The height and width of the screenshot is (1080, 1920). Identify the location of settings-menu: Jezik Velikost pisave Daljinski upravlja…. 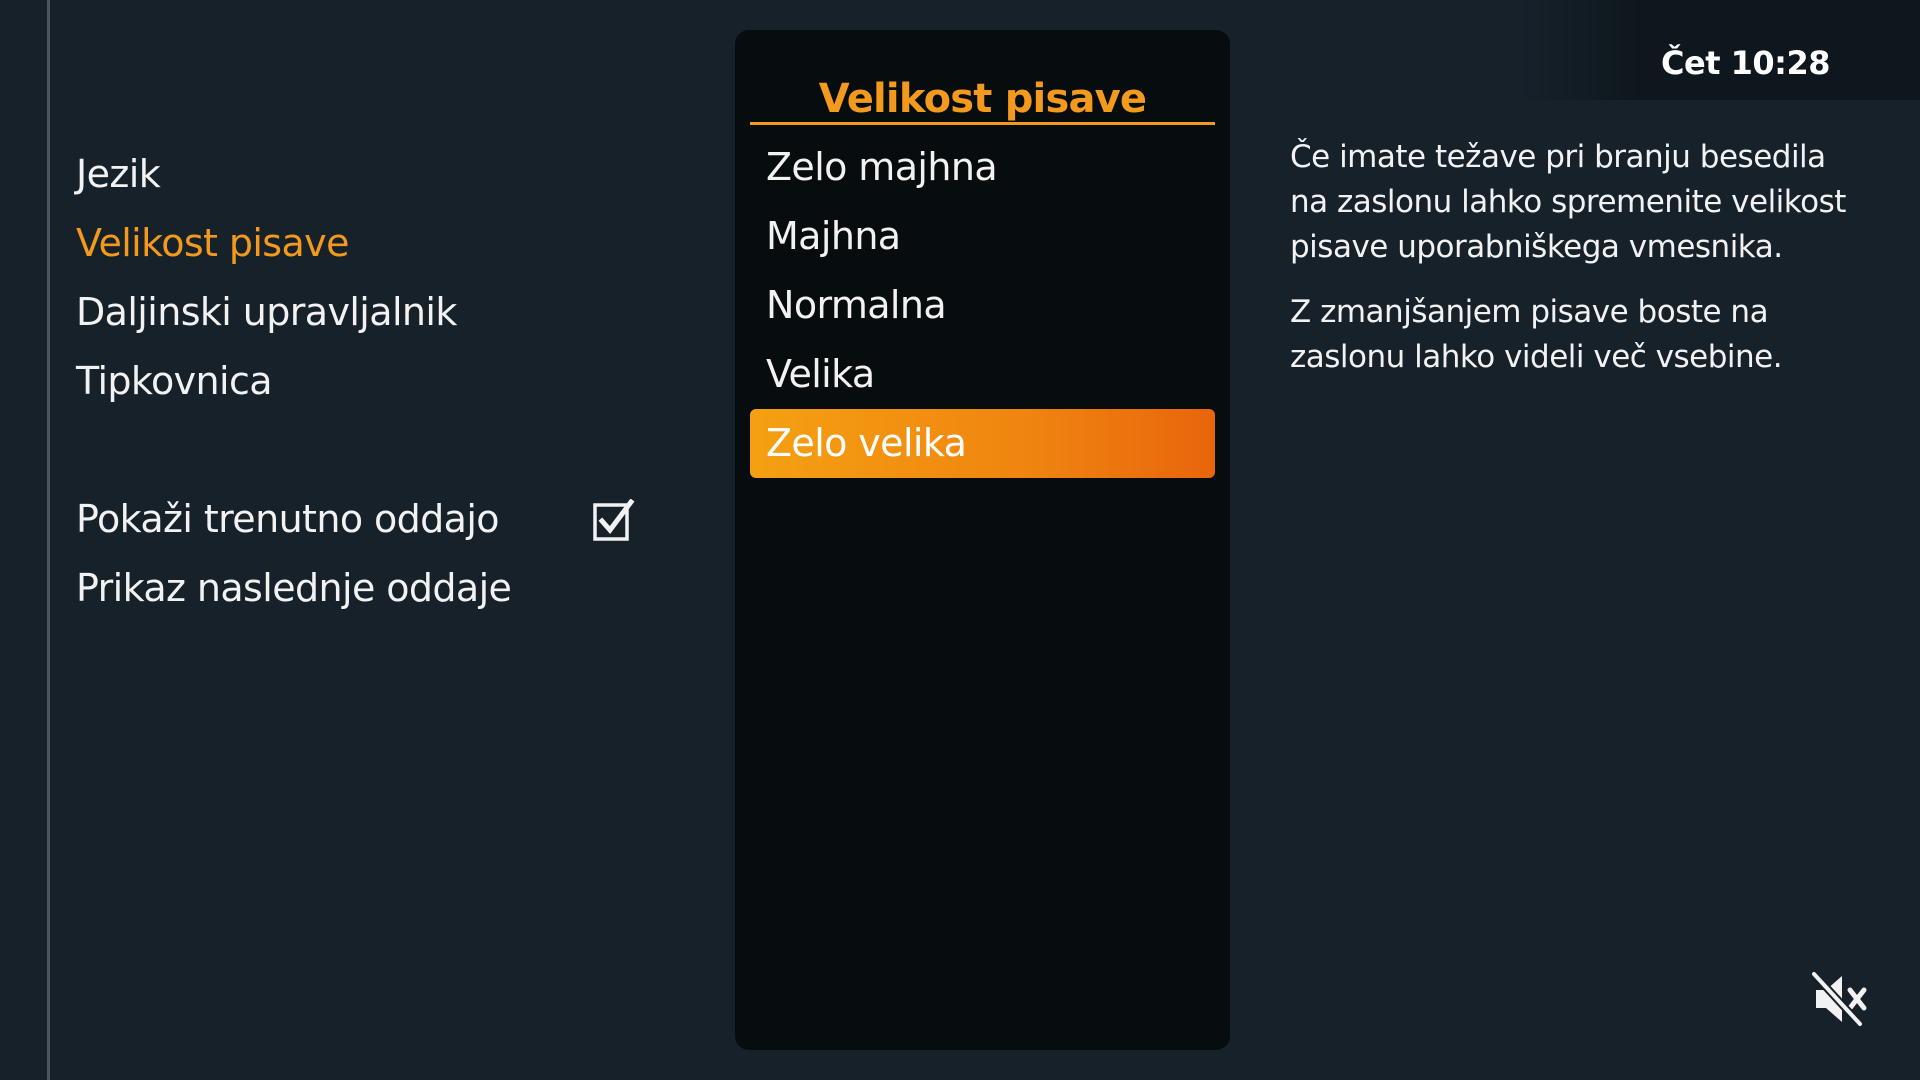
(366, 381).